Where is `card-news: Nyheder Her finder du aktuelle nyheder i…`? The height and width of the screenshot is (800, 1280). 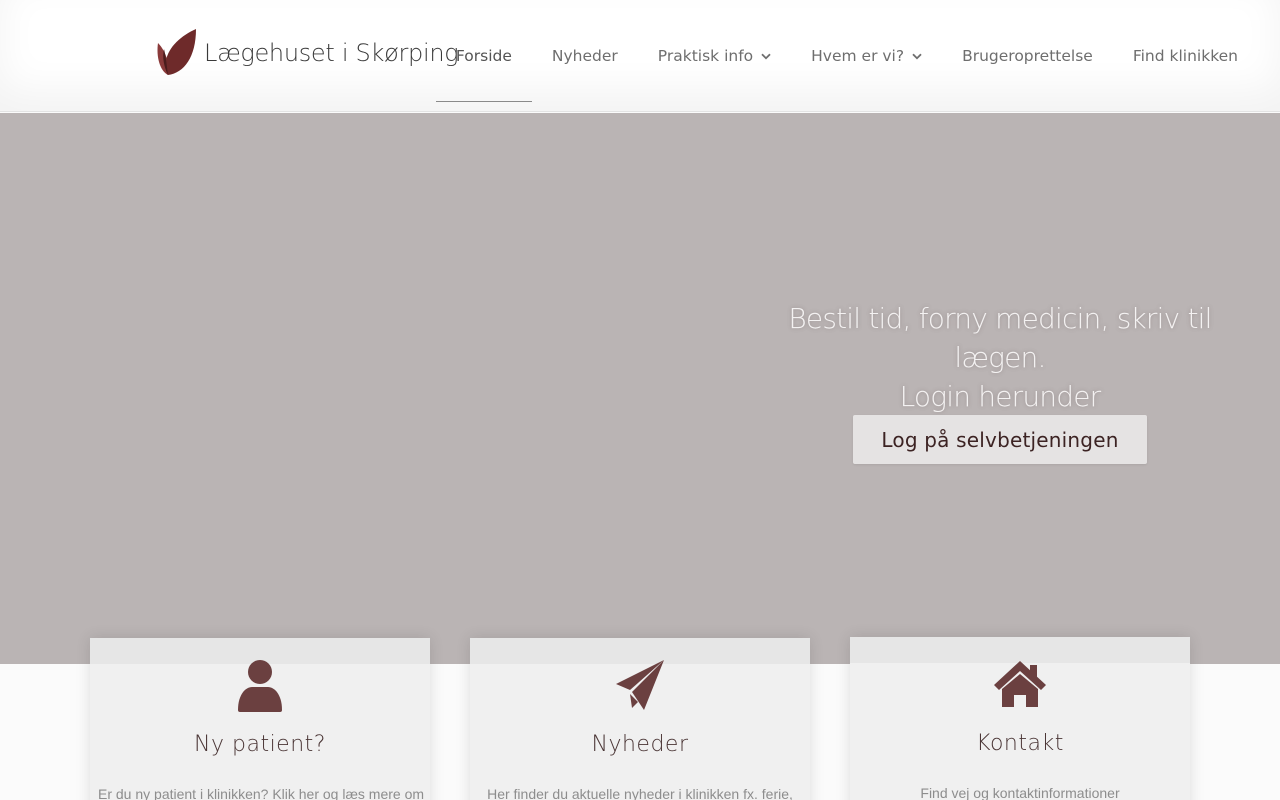 card-news: Nyheder Her finder du aktuelle nyheder i… is located at coordinates (640, 719).